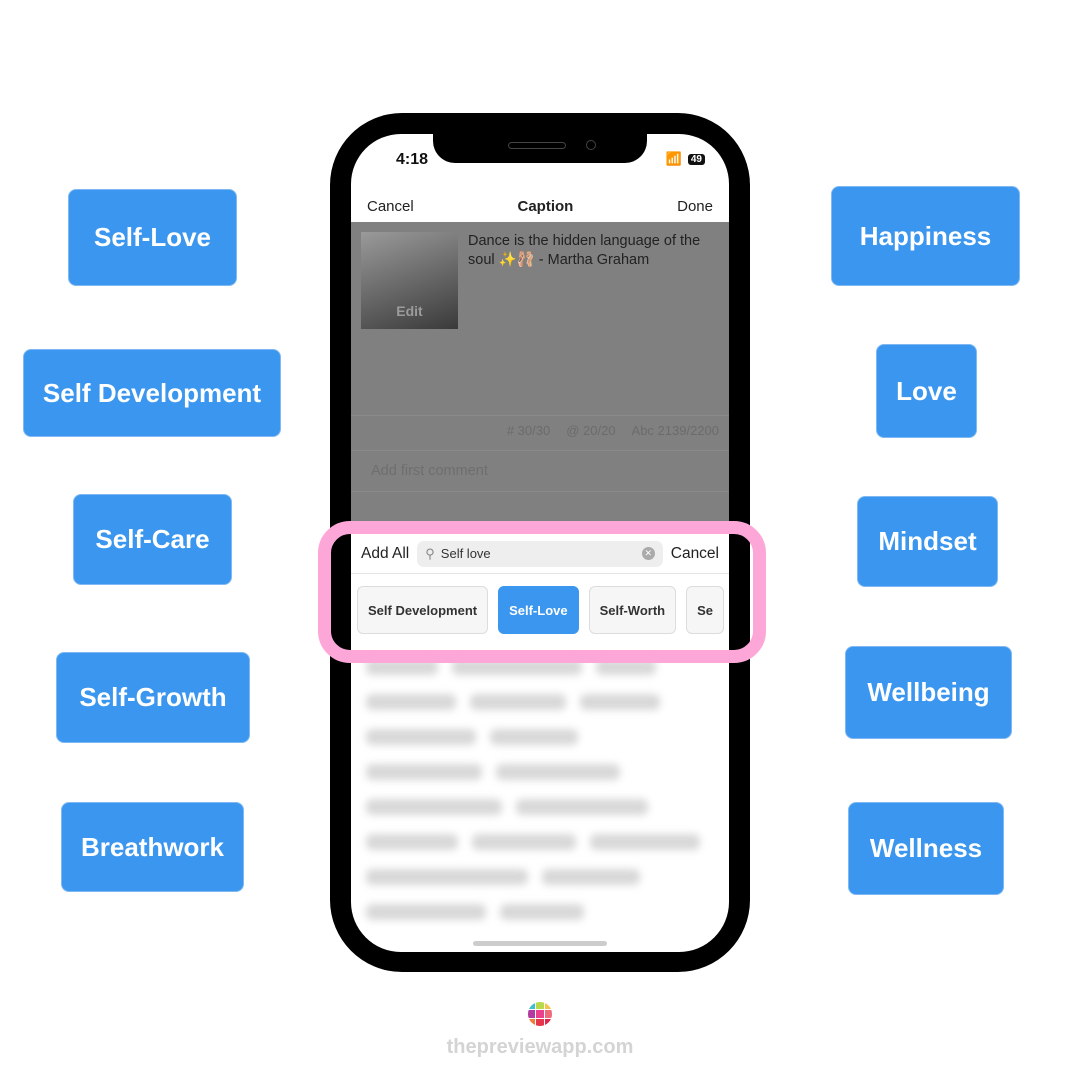 Image resolution: width=1080 pixels, height=1080 pixels. I want to click on notch, so click(540, 148).